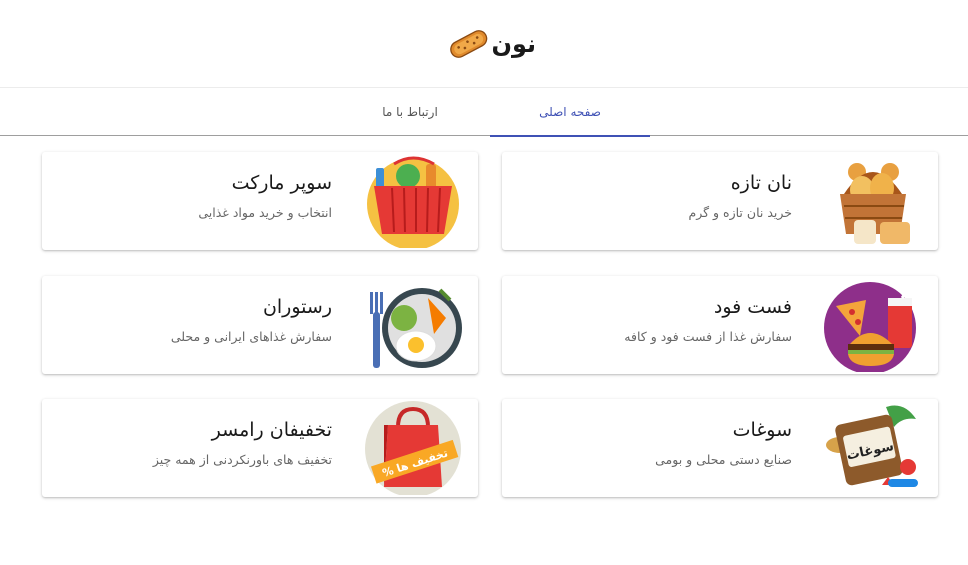 The width and height of the screenshot is (968, 565). Describe the element at coordinates (870, 327) in the screenshot. I see `fast-food-icon` at that location.